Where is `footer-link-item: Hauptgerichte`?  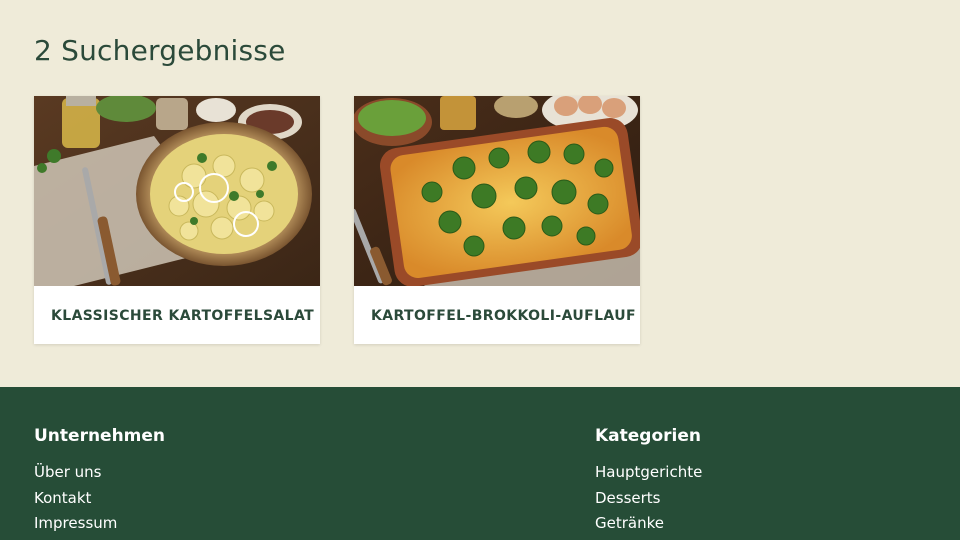 footer-link-item: Hauptgerichte is located at coordinates (648, 473).